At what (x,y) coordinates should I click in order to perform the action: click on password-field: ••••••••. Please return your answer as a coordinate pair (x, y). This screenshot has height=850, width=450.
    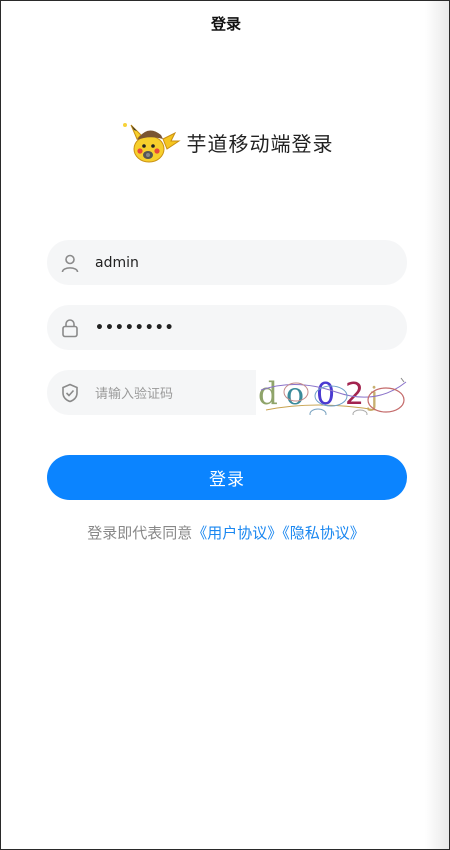
    Looking at the image, I should click on (227, 327).